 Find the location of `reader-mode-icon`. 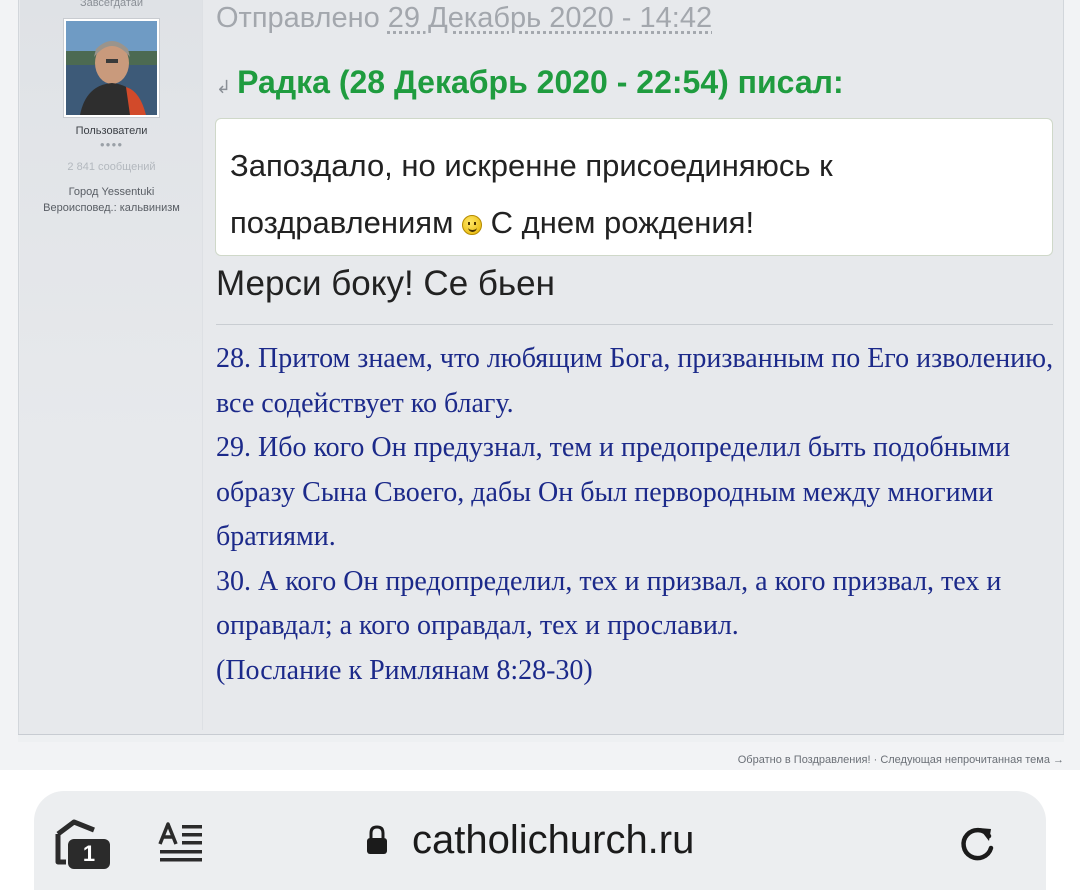

reader-mode-icon is located at coordinates (180, 842).